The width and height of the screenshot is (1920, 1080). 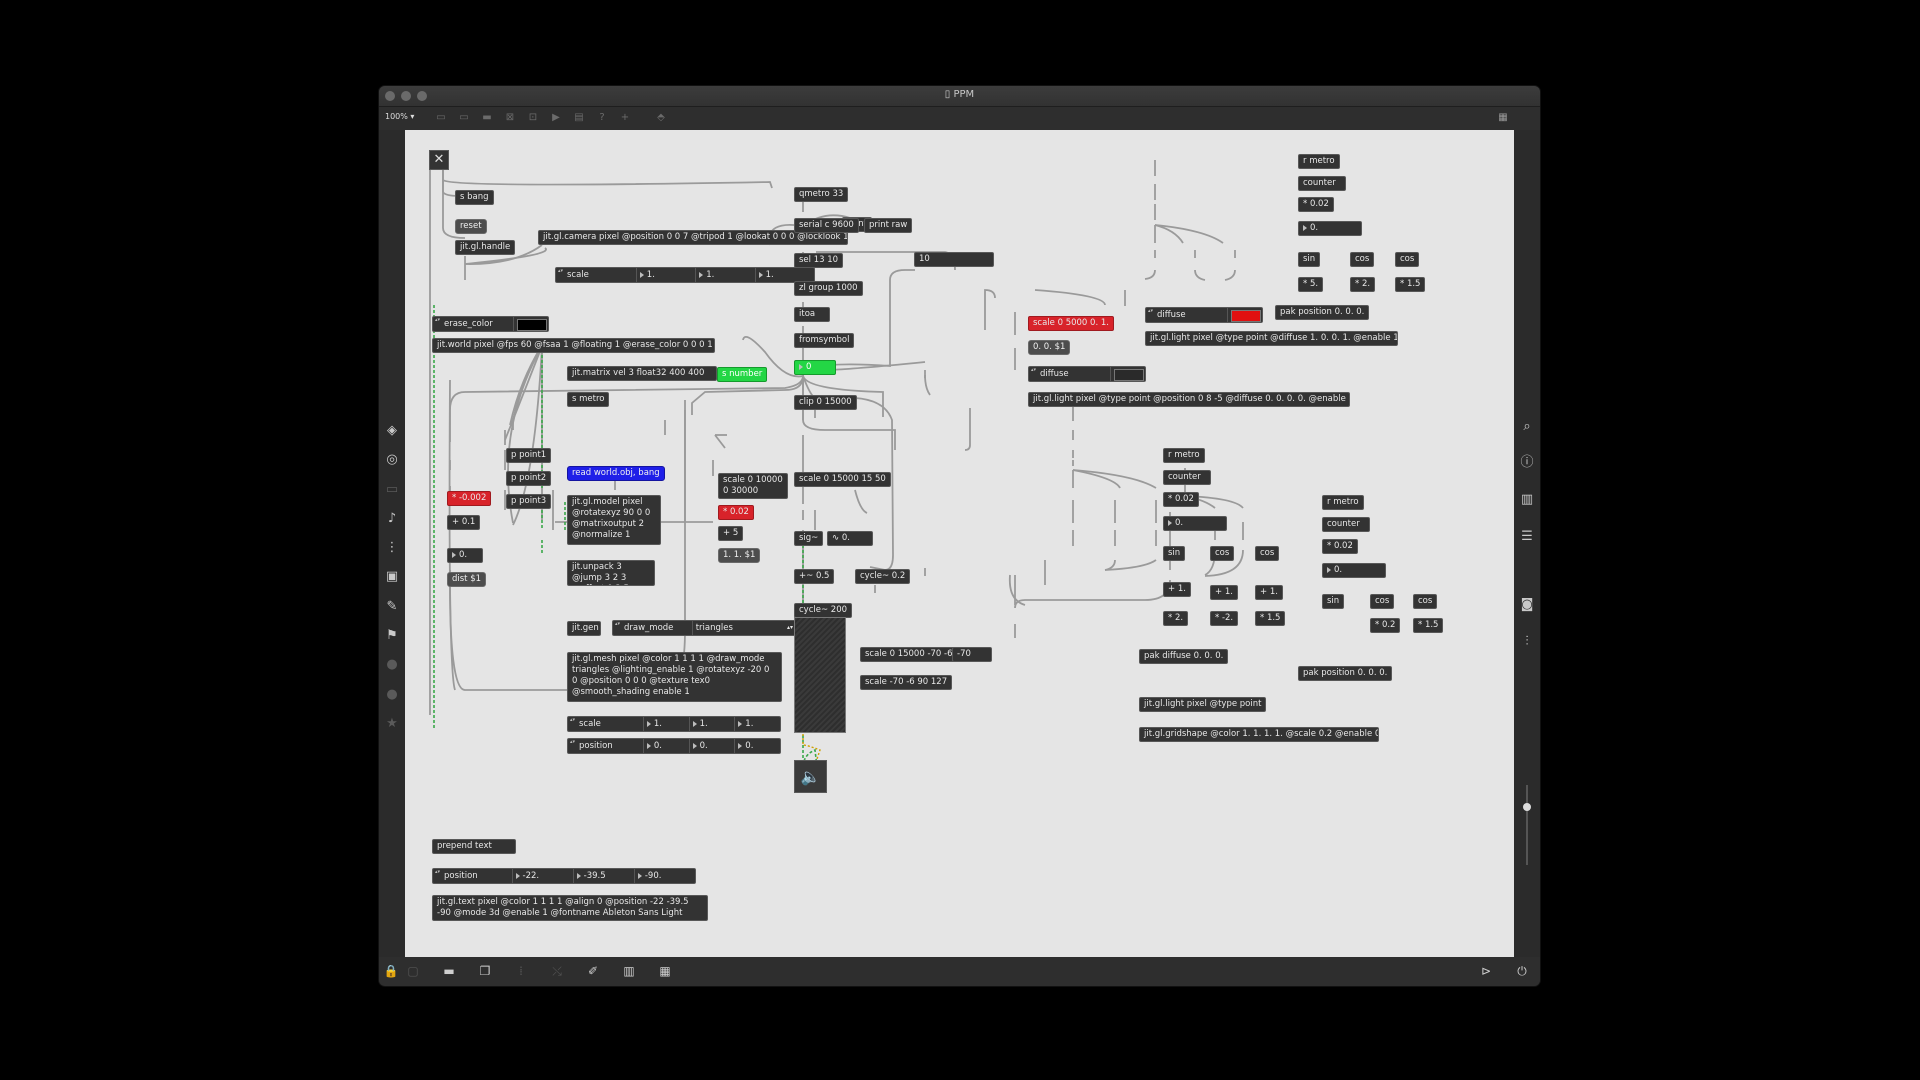 I want to click on pak-position-object-1: pak position 0. 0. 0., so click(x=1322, y=312).